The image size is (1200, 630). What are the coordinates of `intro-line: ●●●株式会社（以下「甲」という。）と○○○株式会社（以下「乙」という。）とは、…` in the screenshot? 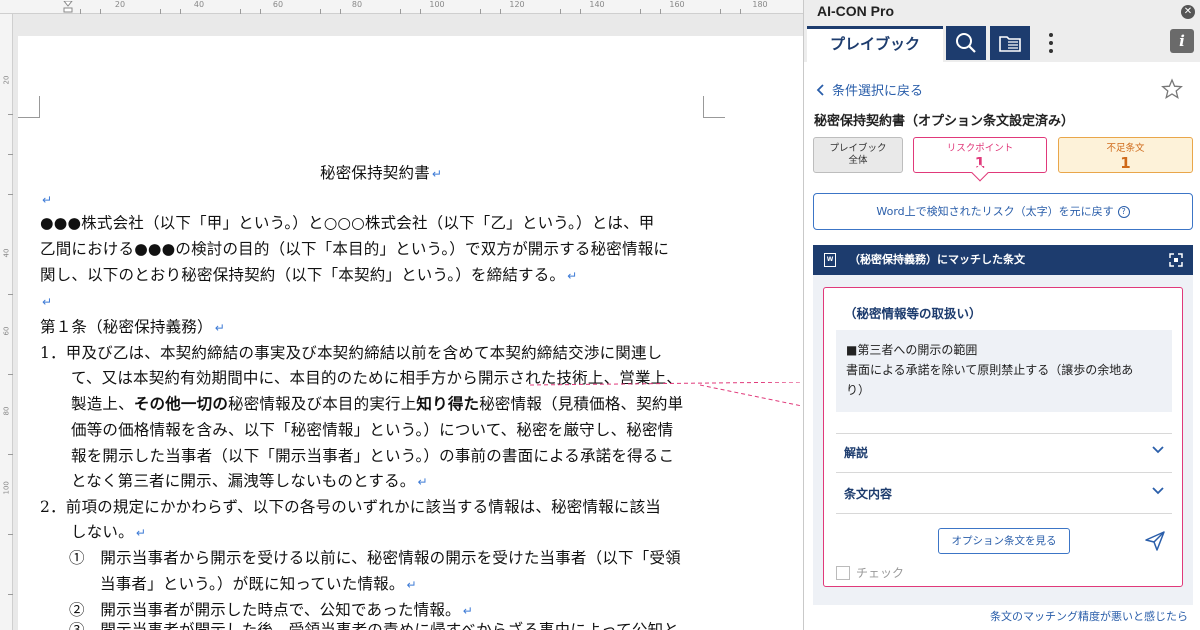 It's located at (347, 223).